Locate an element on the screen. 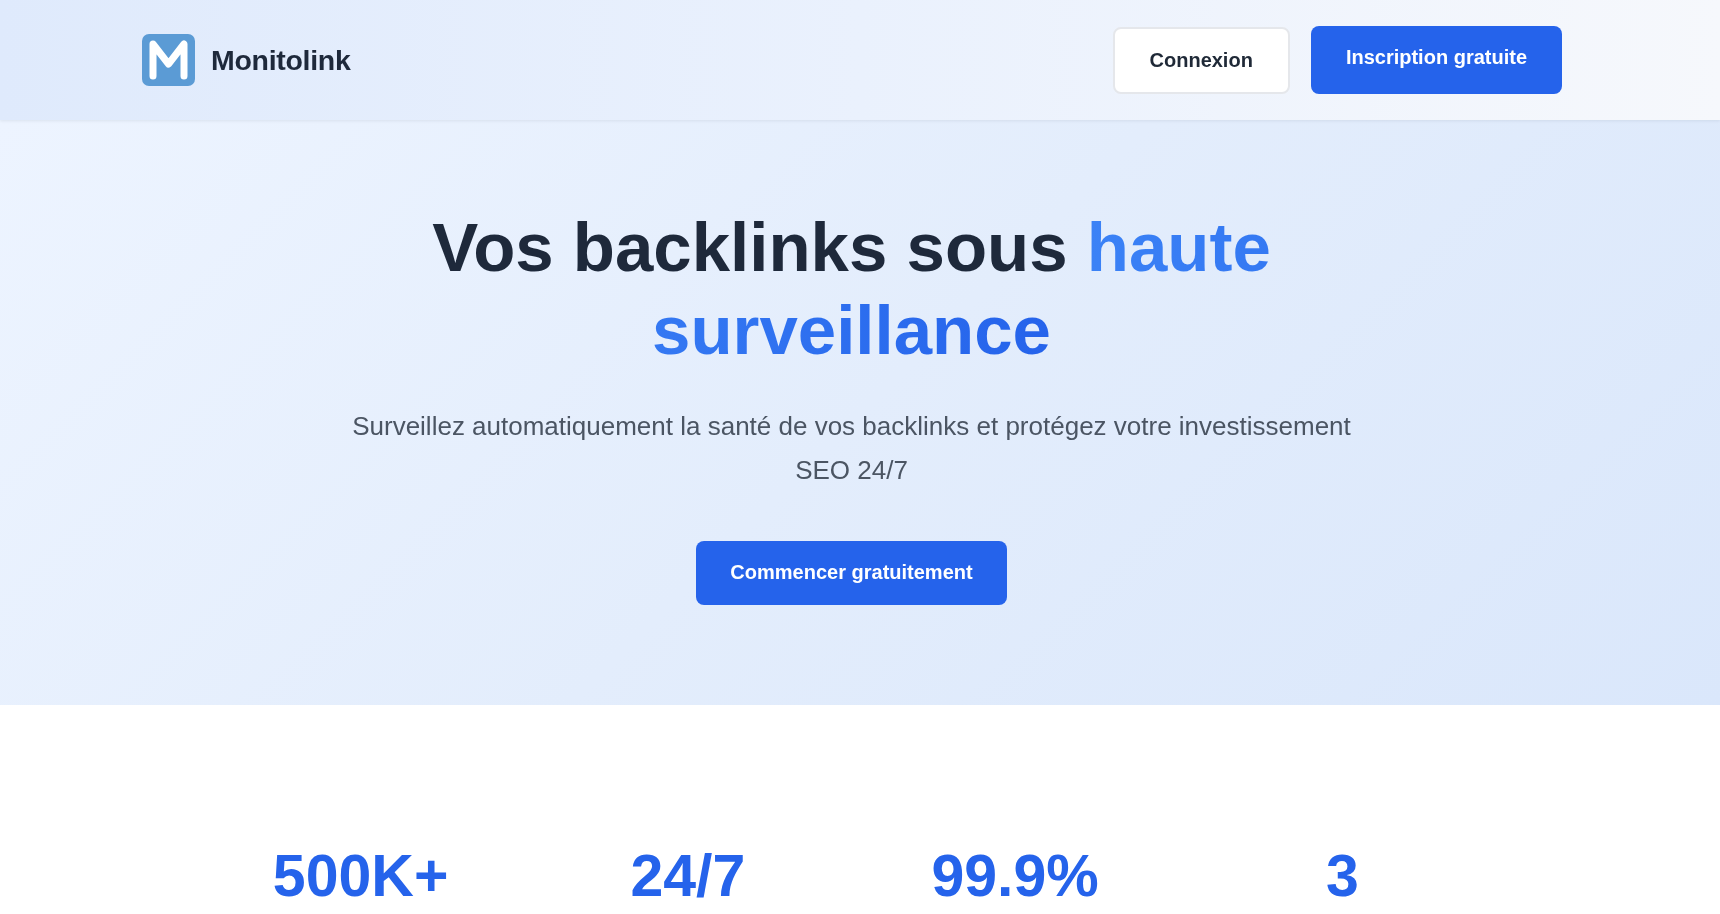 The height and width of the screenshot is (914, 1720). stat-value: 99.9% is located at coordinates (1015, 876).